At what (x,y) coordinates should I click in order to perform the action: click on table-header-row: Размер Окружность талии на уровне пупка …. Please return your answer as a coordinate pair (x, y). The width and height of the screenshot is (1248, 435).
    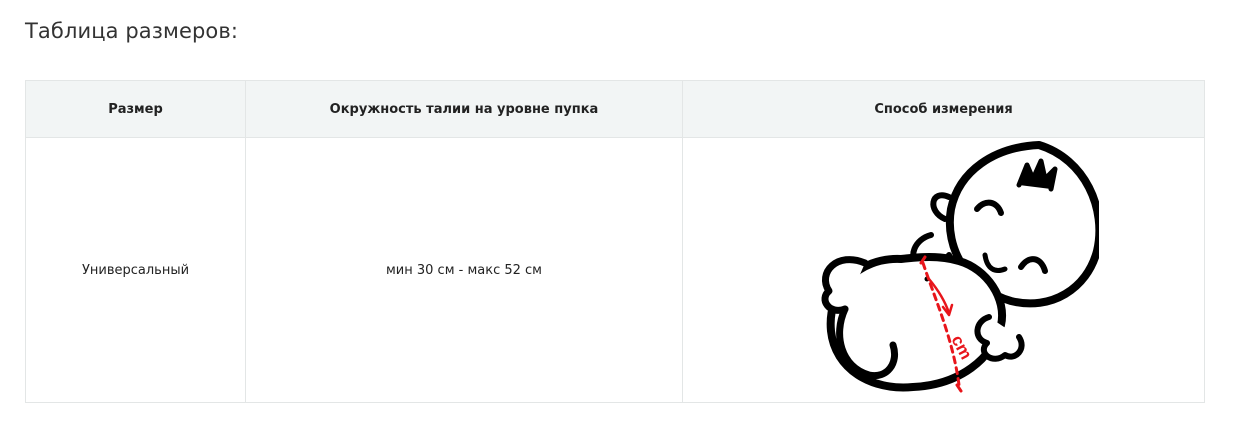
    Looking at the image, I should click on (615, 109).